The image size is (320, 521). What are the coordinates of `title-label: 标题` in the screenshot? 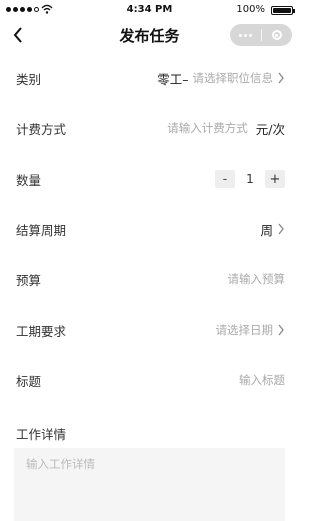 It's located at (29, 381).